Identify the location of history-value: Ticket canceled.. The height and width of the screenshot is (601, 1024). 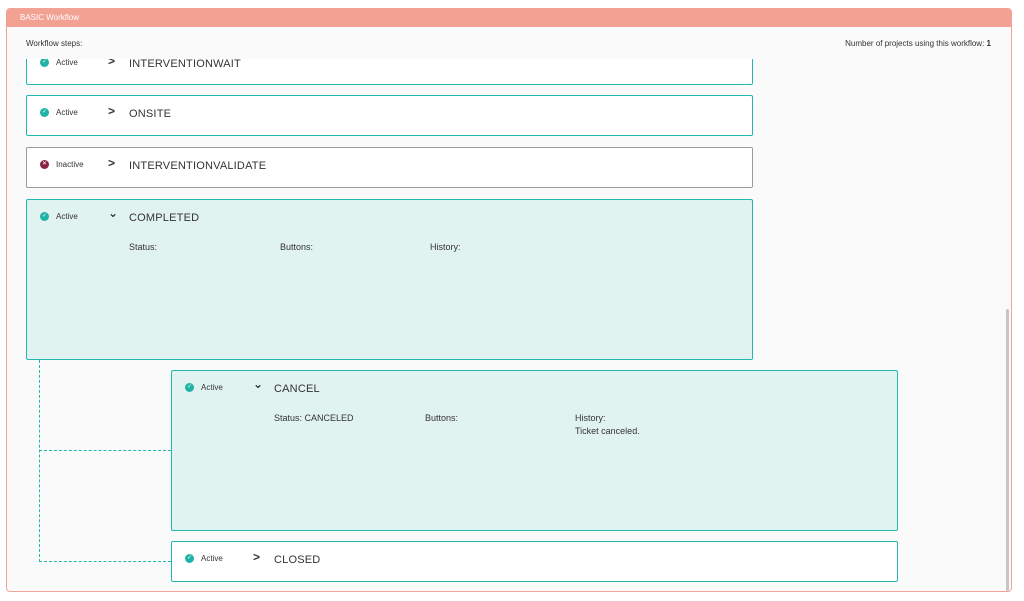
(607, 431).